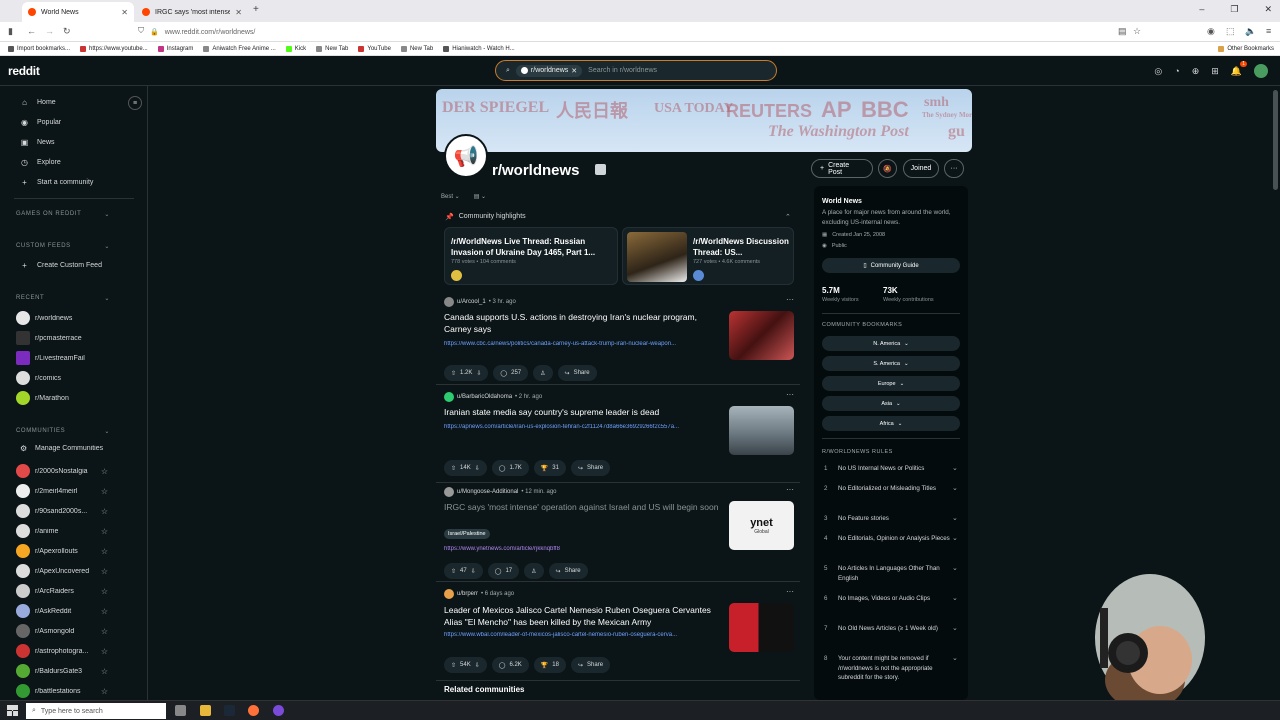  Describe the element at coordinates (175, 48) in the screenshot. I see `bookmark-item: Instagram` at that location.